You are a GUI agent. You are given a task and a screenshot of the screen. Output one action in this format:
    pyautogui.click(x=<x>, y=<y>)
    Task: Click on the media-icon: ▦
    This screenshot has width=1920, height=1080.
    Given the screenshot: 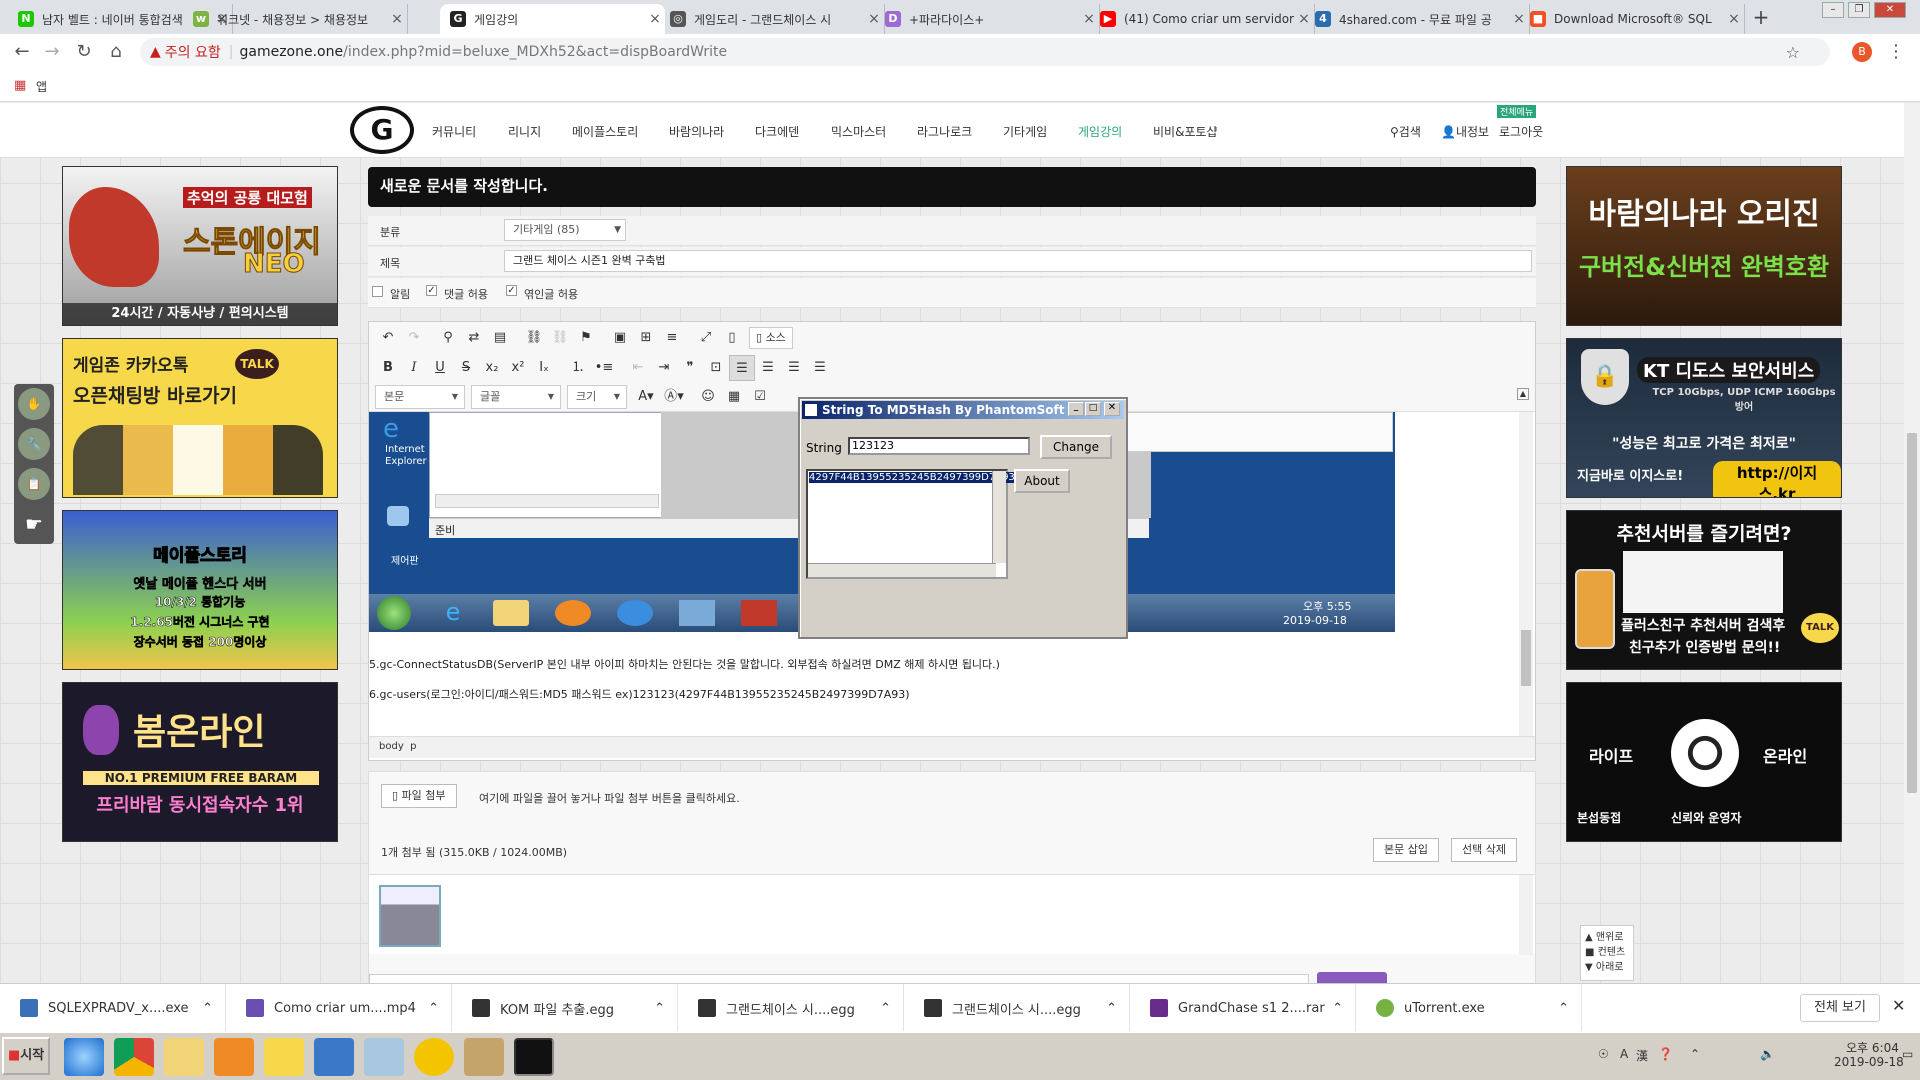 What is the action you would take?
    pyautogui.click(x=734, y=397)
    